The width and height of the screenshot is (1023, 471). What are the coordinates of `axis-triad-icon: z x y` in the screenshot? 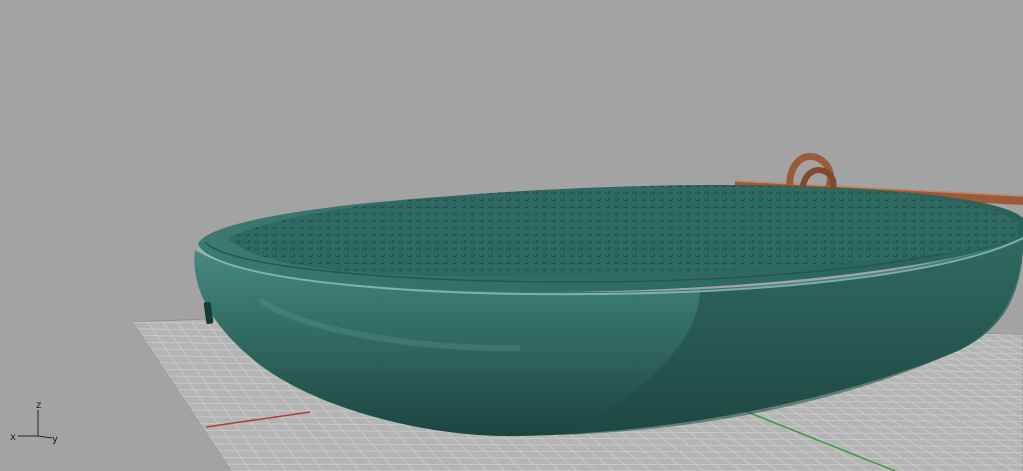 It's located at (34, 422).